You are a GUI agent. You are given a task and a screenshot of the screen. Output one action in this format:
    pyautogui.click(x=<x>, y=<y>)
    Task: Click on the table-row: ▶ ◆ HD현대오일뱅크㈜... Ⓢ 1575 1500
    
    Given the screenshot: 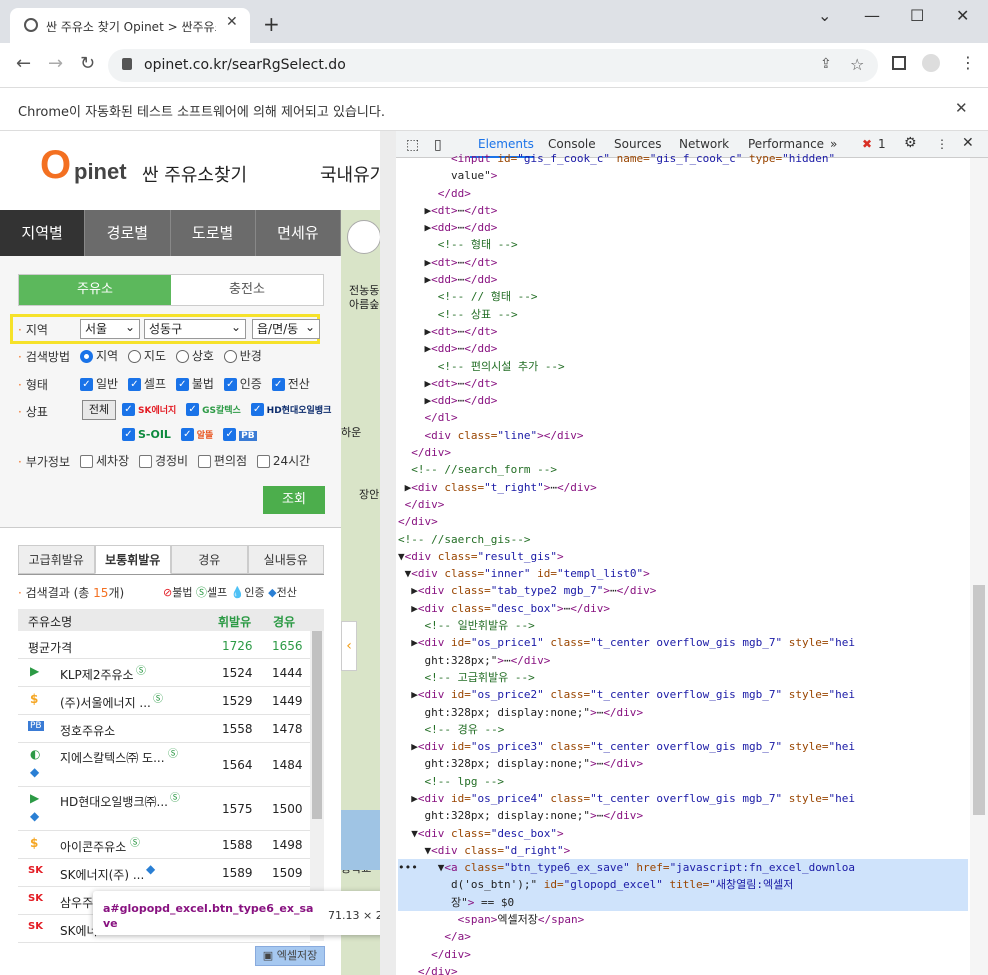 What is the action you would take?
    pyautogui.click(x=164, y=809)
    